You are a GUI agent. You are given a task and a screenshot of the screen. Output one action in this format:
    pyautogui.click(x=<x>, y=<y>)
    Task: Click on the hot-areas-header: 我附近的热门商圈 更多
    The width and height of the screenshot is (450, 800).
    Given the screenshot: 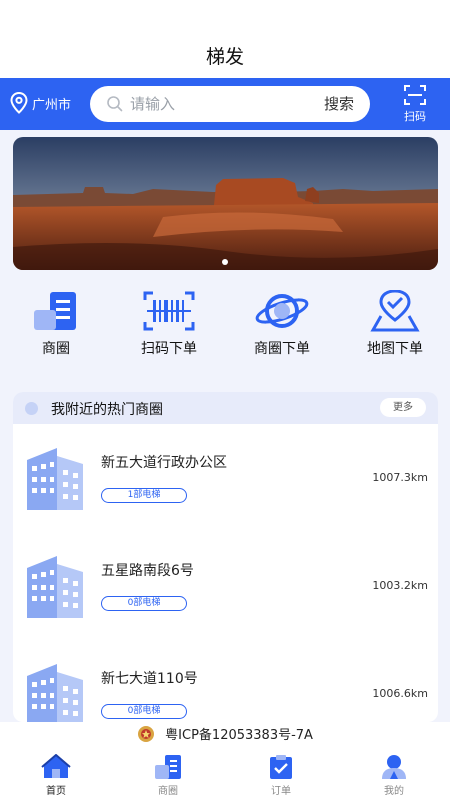 What is the action you would take?
    pyautogui.click(x=225, y=408)
    